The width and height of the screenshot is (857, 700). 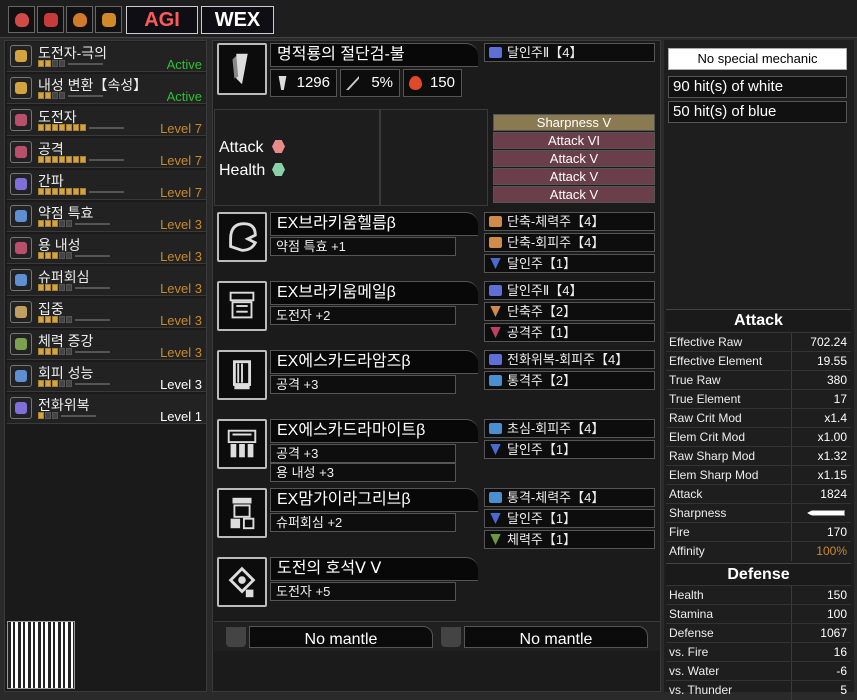 What do you see at coordinates (242, 375) in the screenshot?
I see `arms-icon` at bounding box center [242, 375].